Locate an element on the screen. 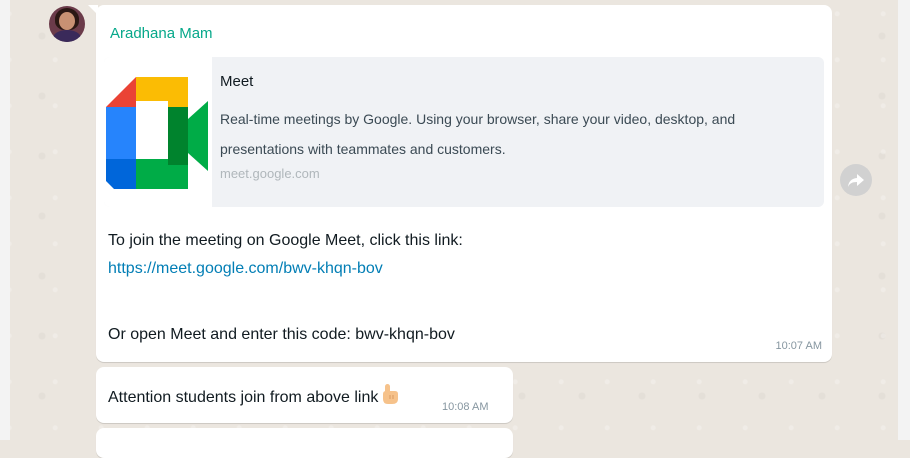 The width and height of the screenshot is (910, 458). link-preview-title: Meet is located at coordinates (237, 81).